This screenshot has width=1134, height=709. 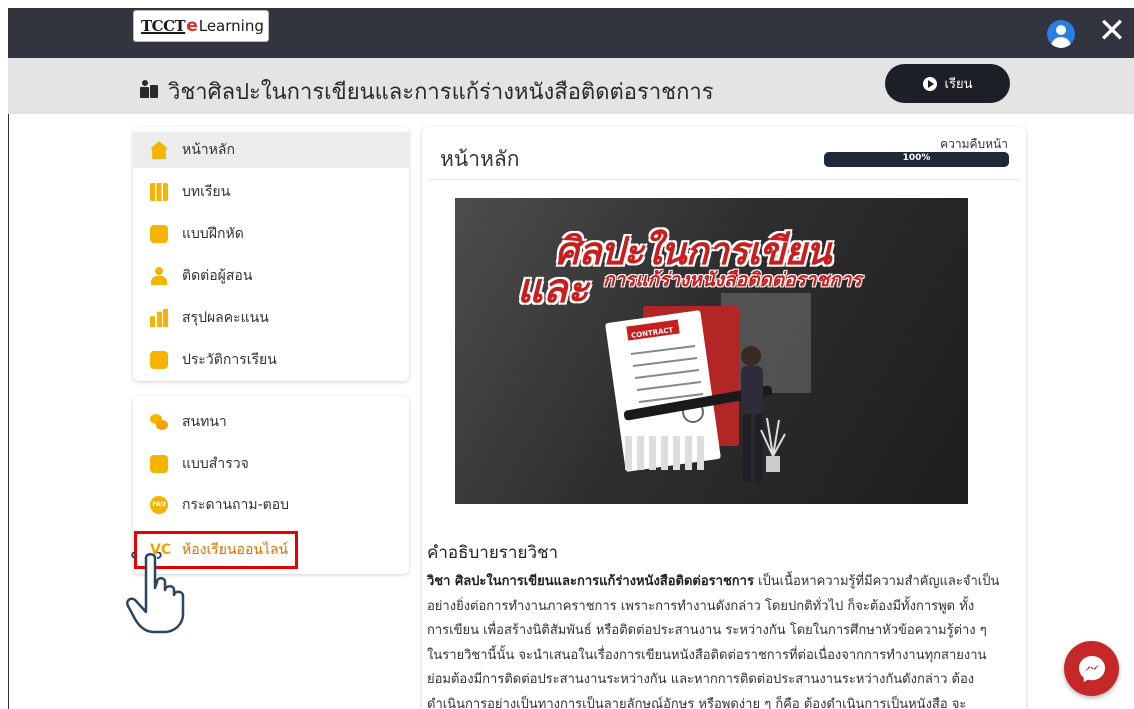 I want to click on sidebar-item-history: ประวัติการเรียน, so click(x=271, y=360).